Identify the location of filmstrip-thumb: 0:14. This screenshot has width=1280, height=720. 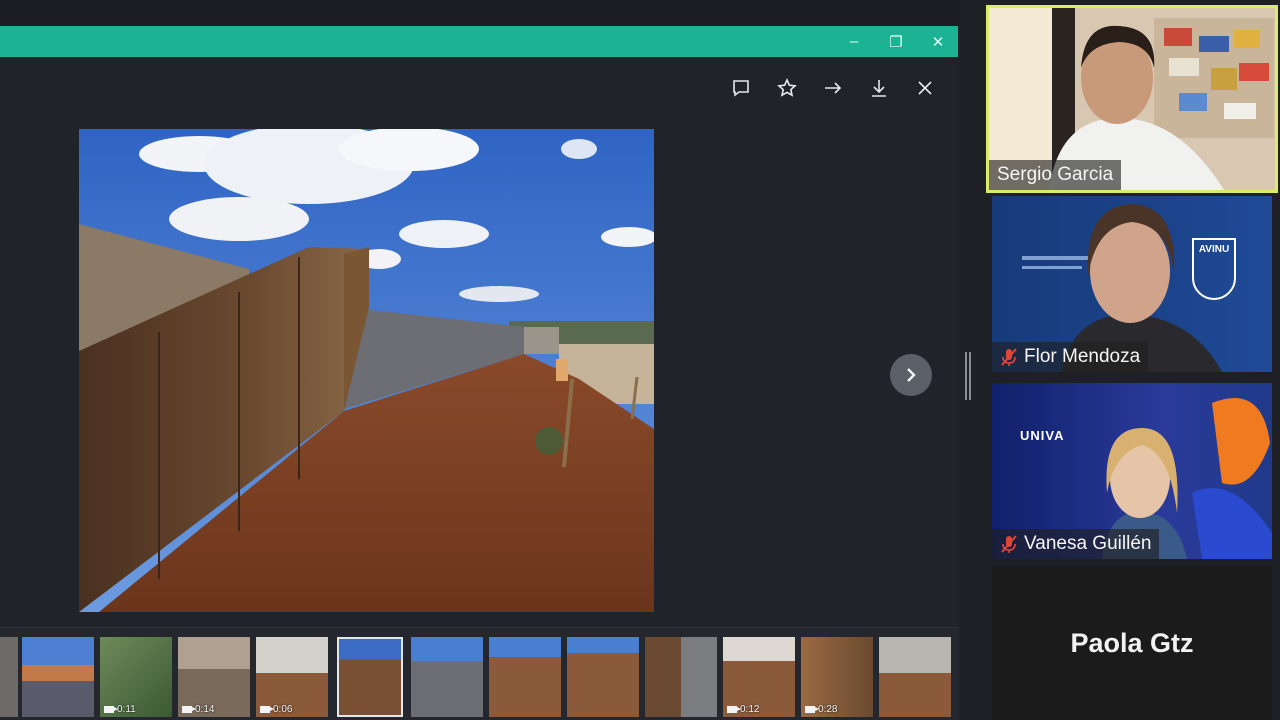
(214, 677).